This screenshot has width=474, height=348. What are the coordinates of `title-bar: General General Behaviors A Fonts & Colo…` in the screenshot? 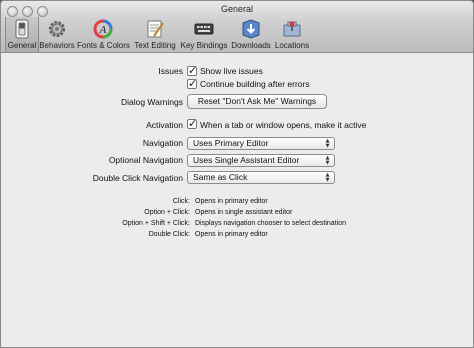 It's located at (237, 27).